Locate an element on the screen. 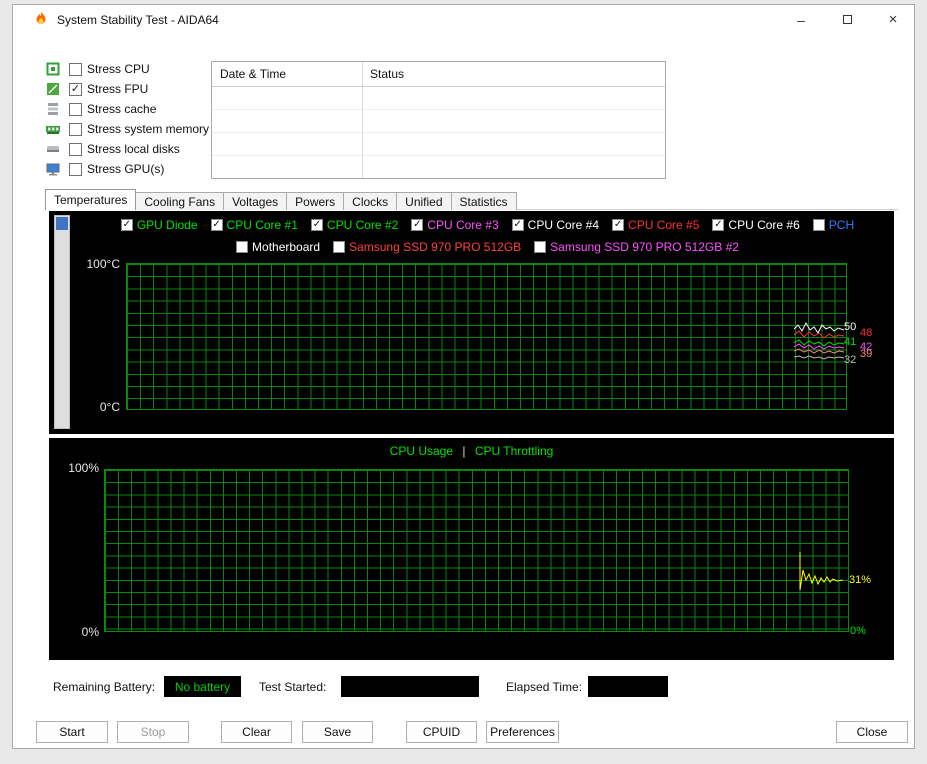  tab-clocks: Clocks is located at coordinates (370, 201).